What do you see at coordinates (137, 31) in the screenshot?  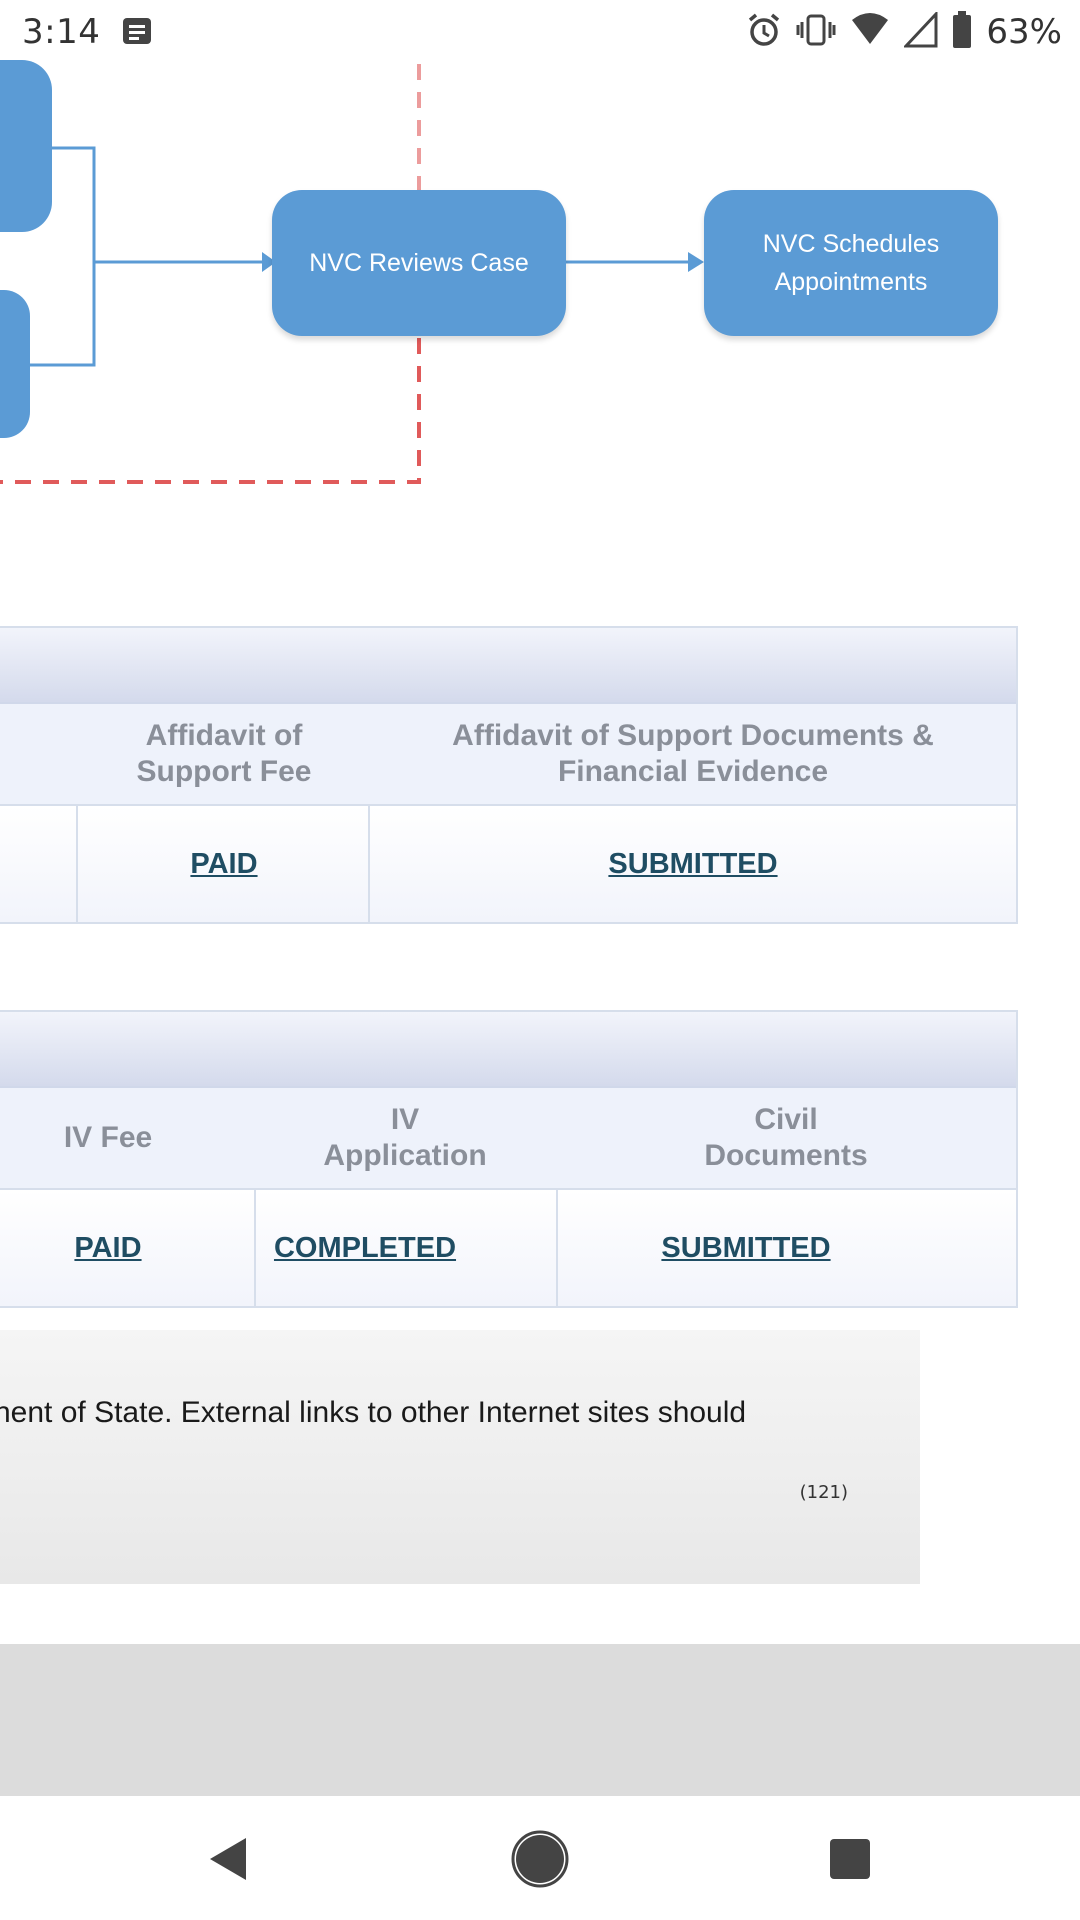 I see `notification-icon` at bounding box center [137, 31].